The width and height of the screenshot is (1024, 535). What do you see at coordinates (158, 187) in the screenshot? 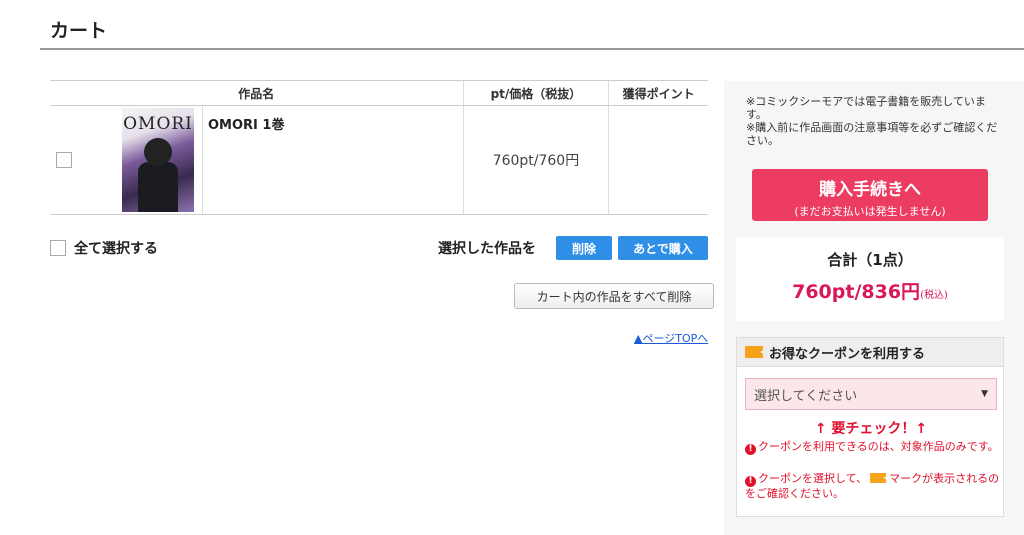
I see `cover-figure-body` at bounding box center [158, 187].